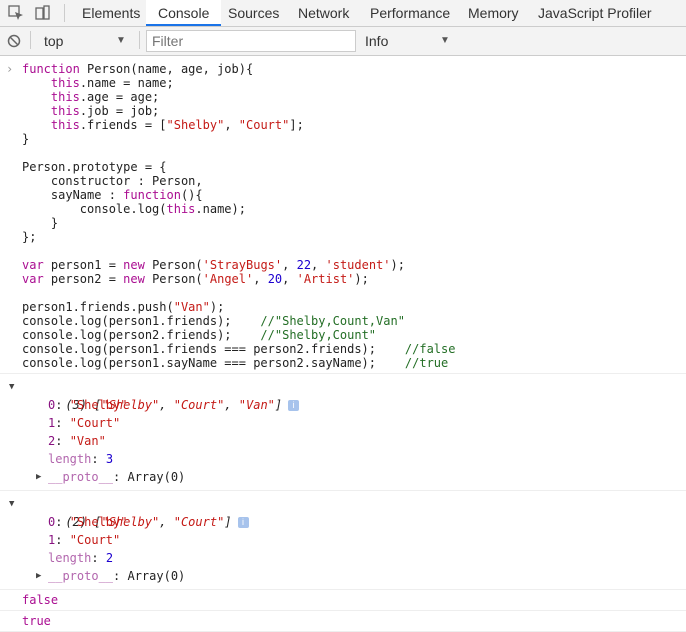 The image size is (686, 632). I want to click on clear-console-icon, so click(14, 41).